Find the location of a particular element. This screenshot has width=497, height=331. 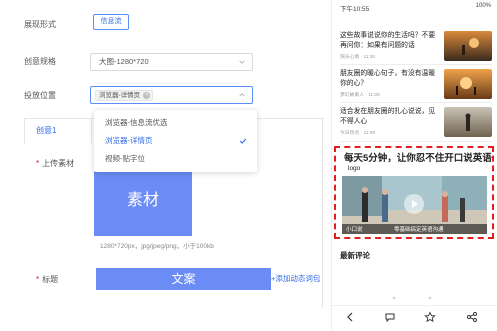

dropdown-option: 浏览器-详情页 is located at coordinates (175, 141).